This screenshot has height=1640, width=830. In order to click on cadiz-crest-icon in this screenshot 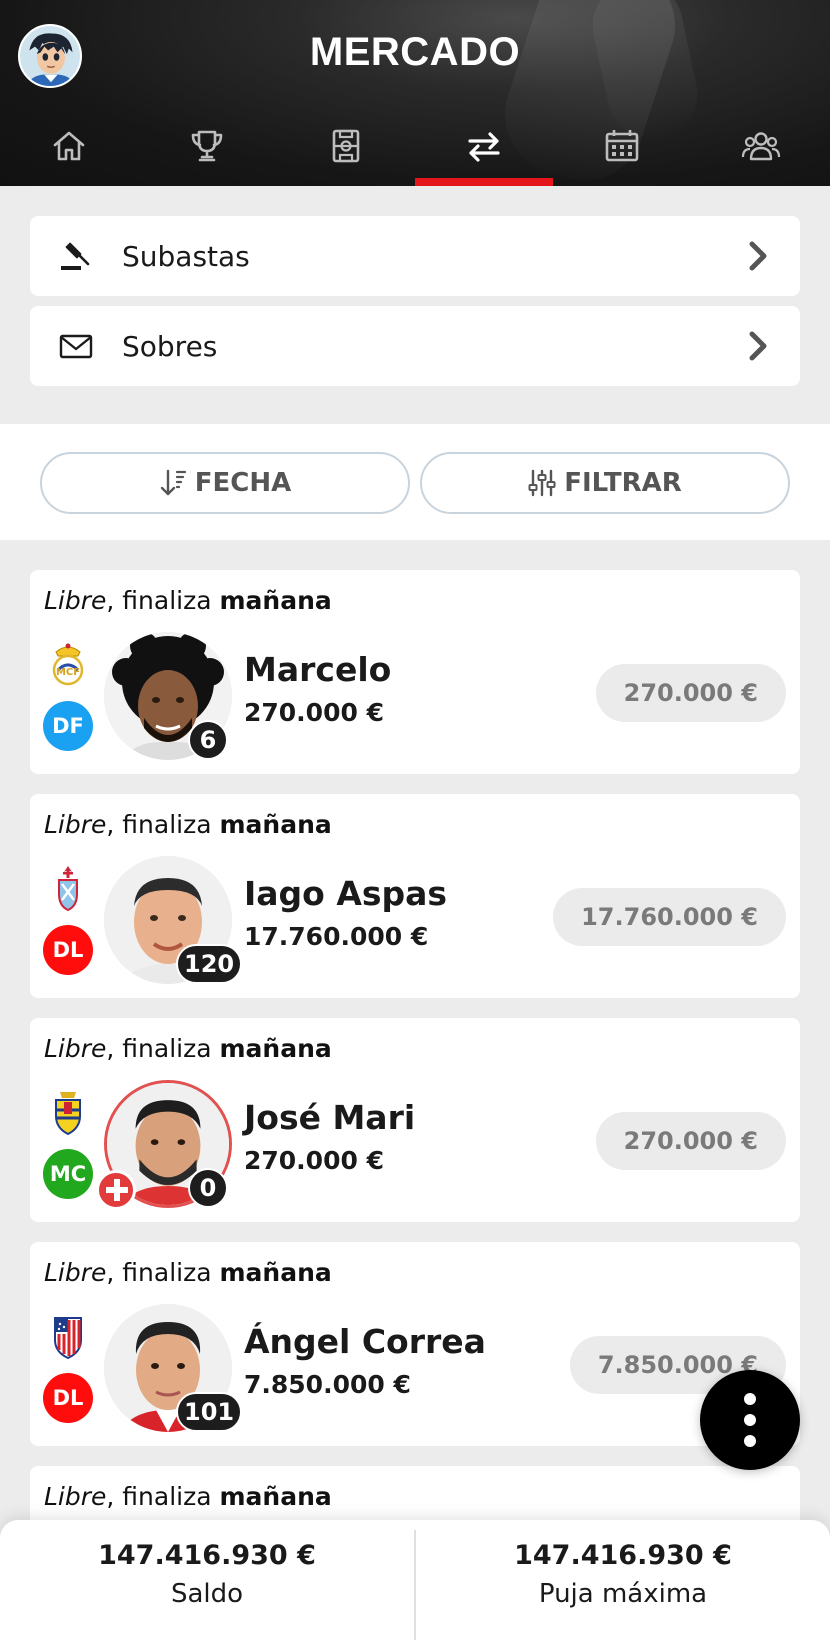, I will do `click(68, 1114)`.